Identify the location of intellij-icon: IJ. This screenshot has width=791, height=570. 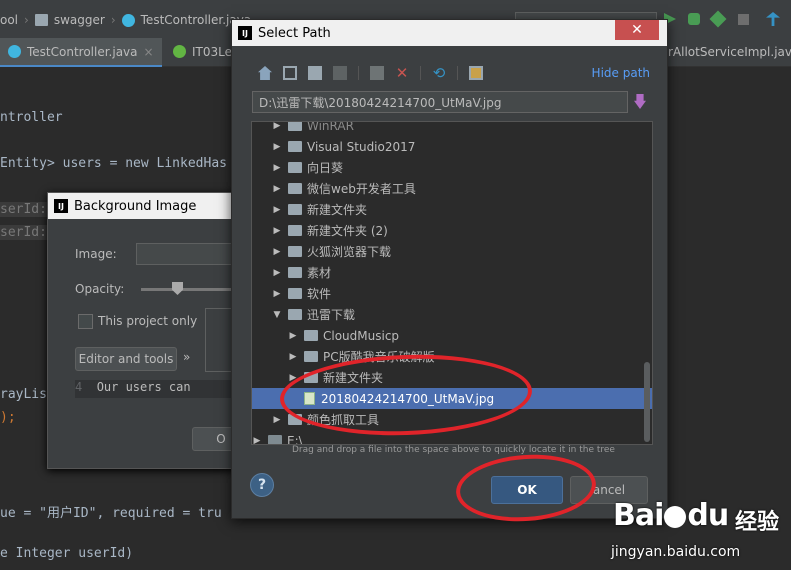
(245, 33).